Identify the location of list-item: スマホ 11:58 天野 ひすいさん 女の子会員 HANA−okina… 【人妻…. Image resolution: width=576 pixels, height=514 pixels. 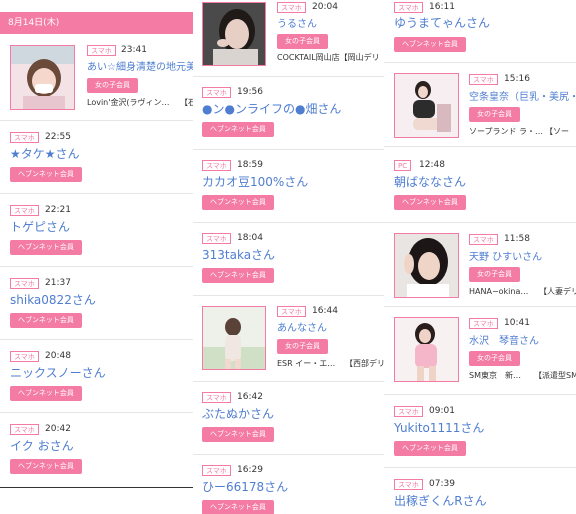
(480, 264).